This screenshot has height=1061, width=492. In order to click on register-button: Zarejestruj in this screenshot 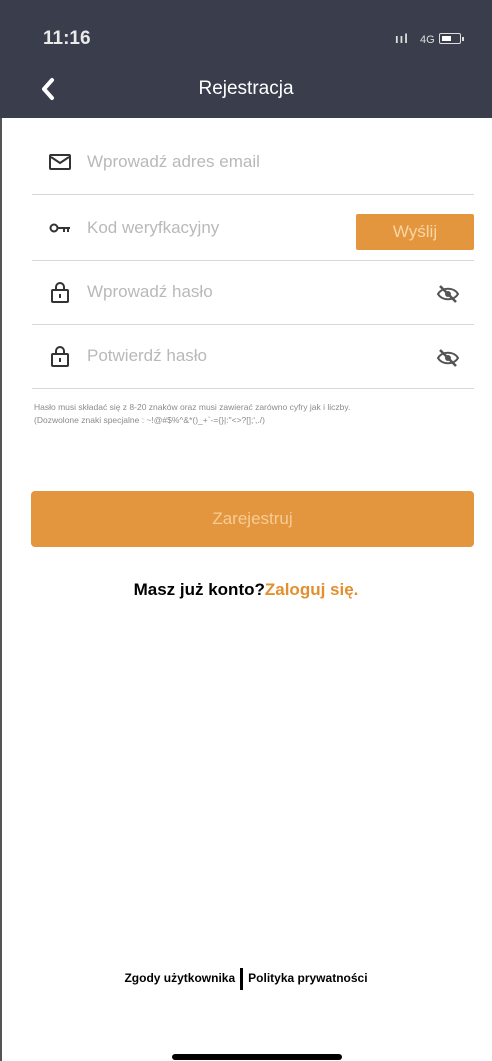, I will do `click(252, 519)`.